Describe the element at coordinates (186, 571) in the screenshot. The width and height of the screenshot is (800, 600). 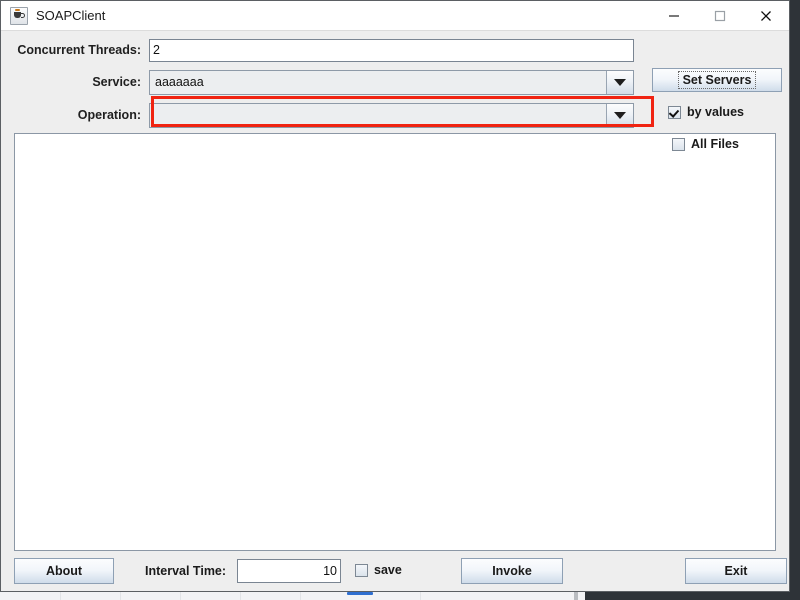
I see `interval-time-label: Interval Time:` at that location.